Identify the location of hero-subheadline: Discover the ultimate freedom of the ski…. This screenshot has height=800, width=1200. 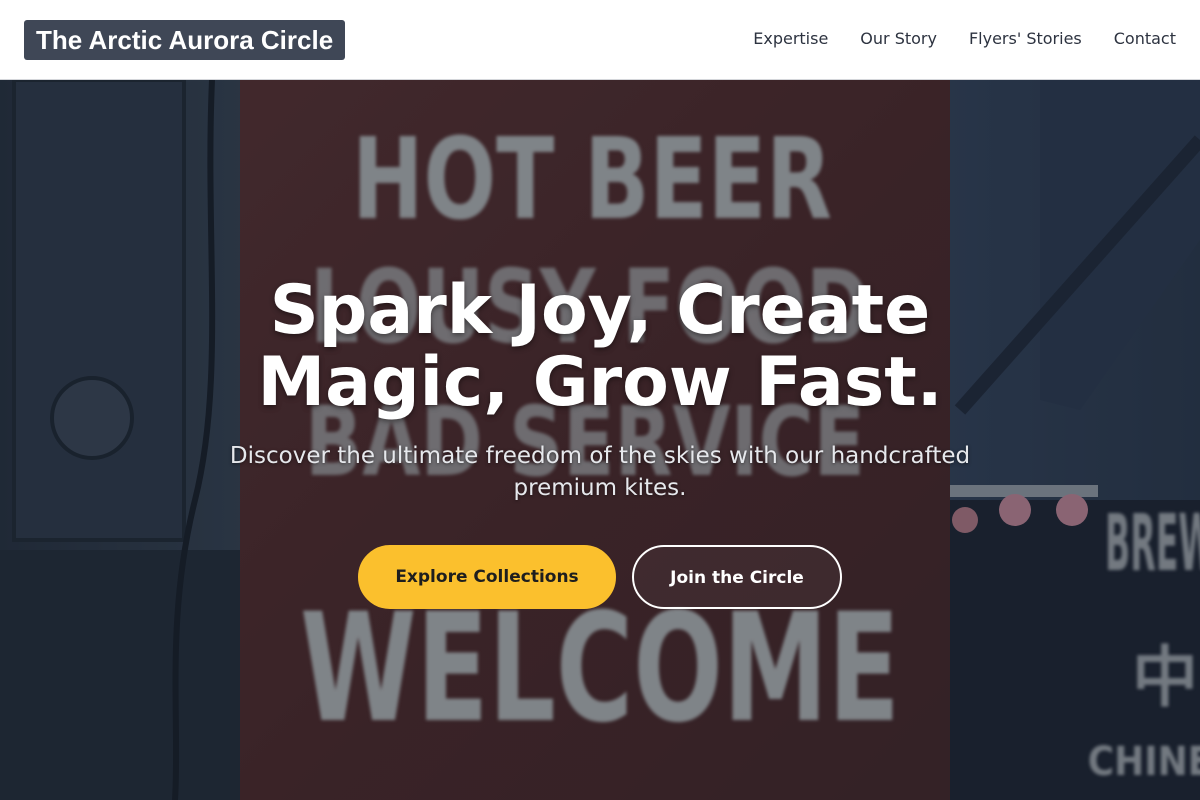
(600, 472).